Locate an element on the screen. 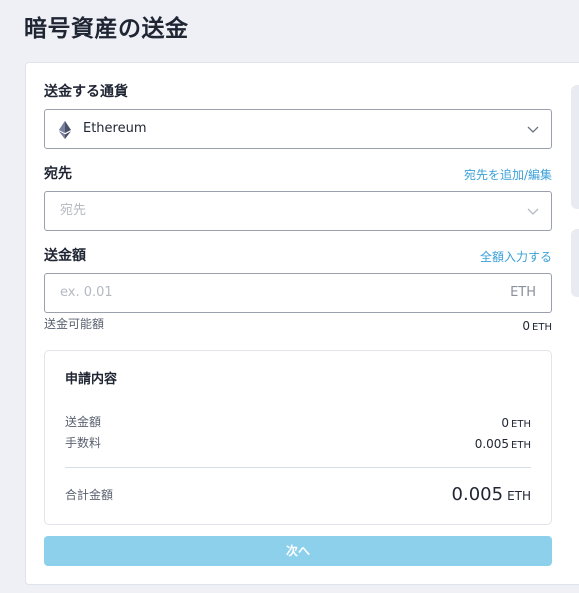  amount-input: ex. 0.01 ETH is located at coordinates (298, 293).